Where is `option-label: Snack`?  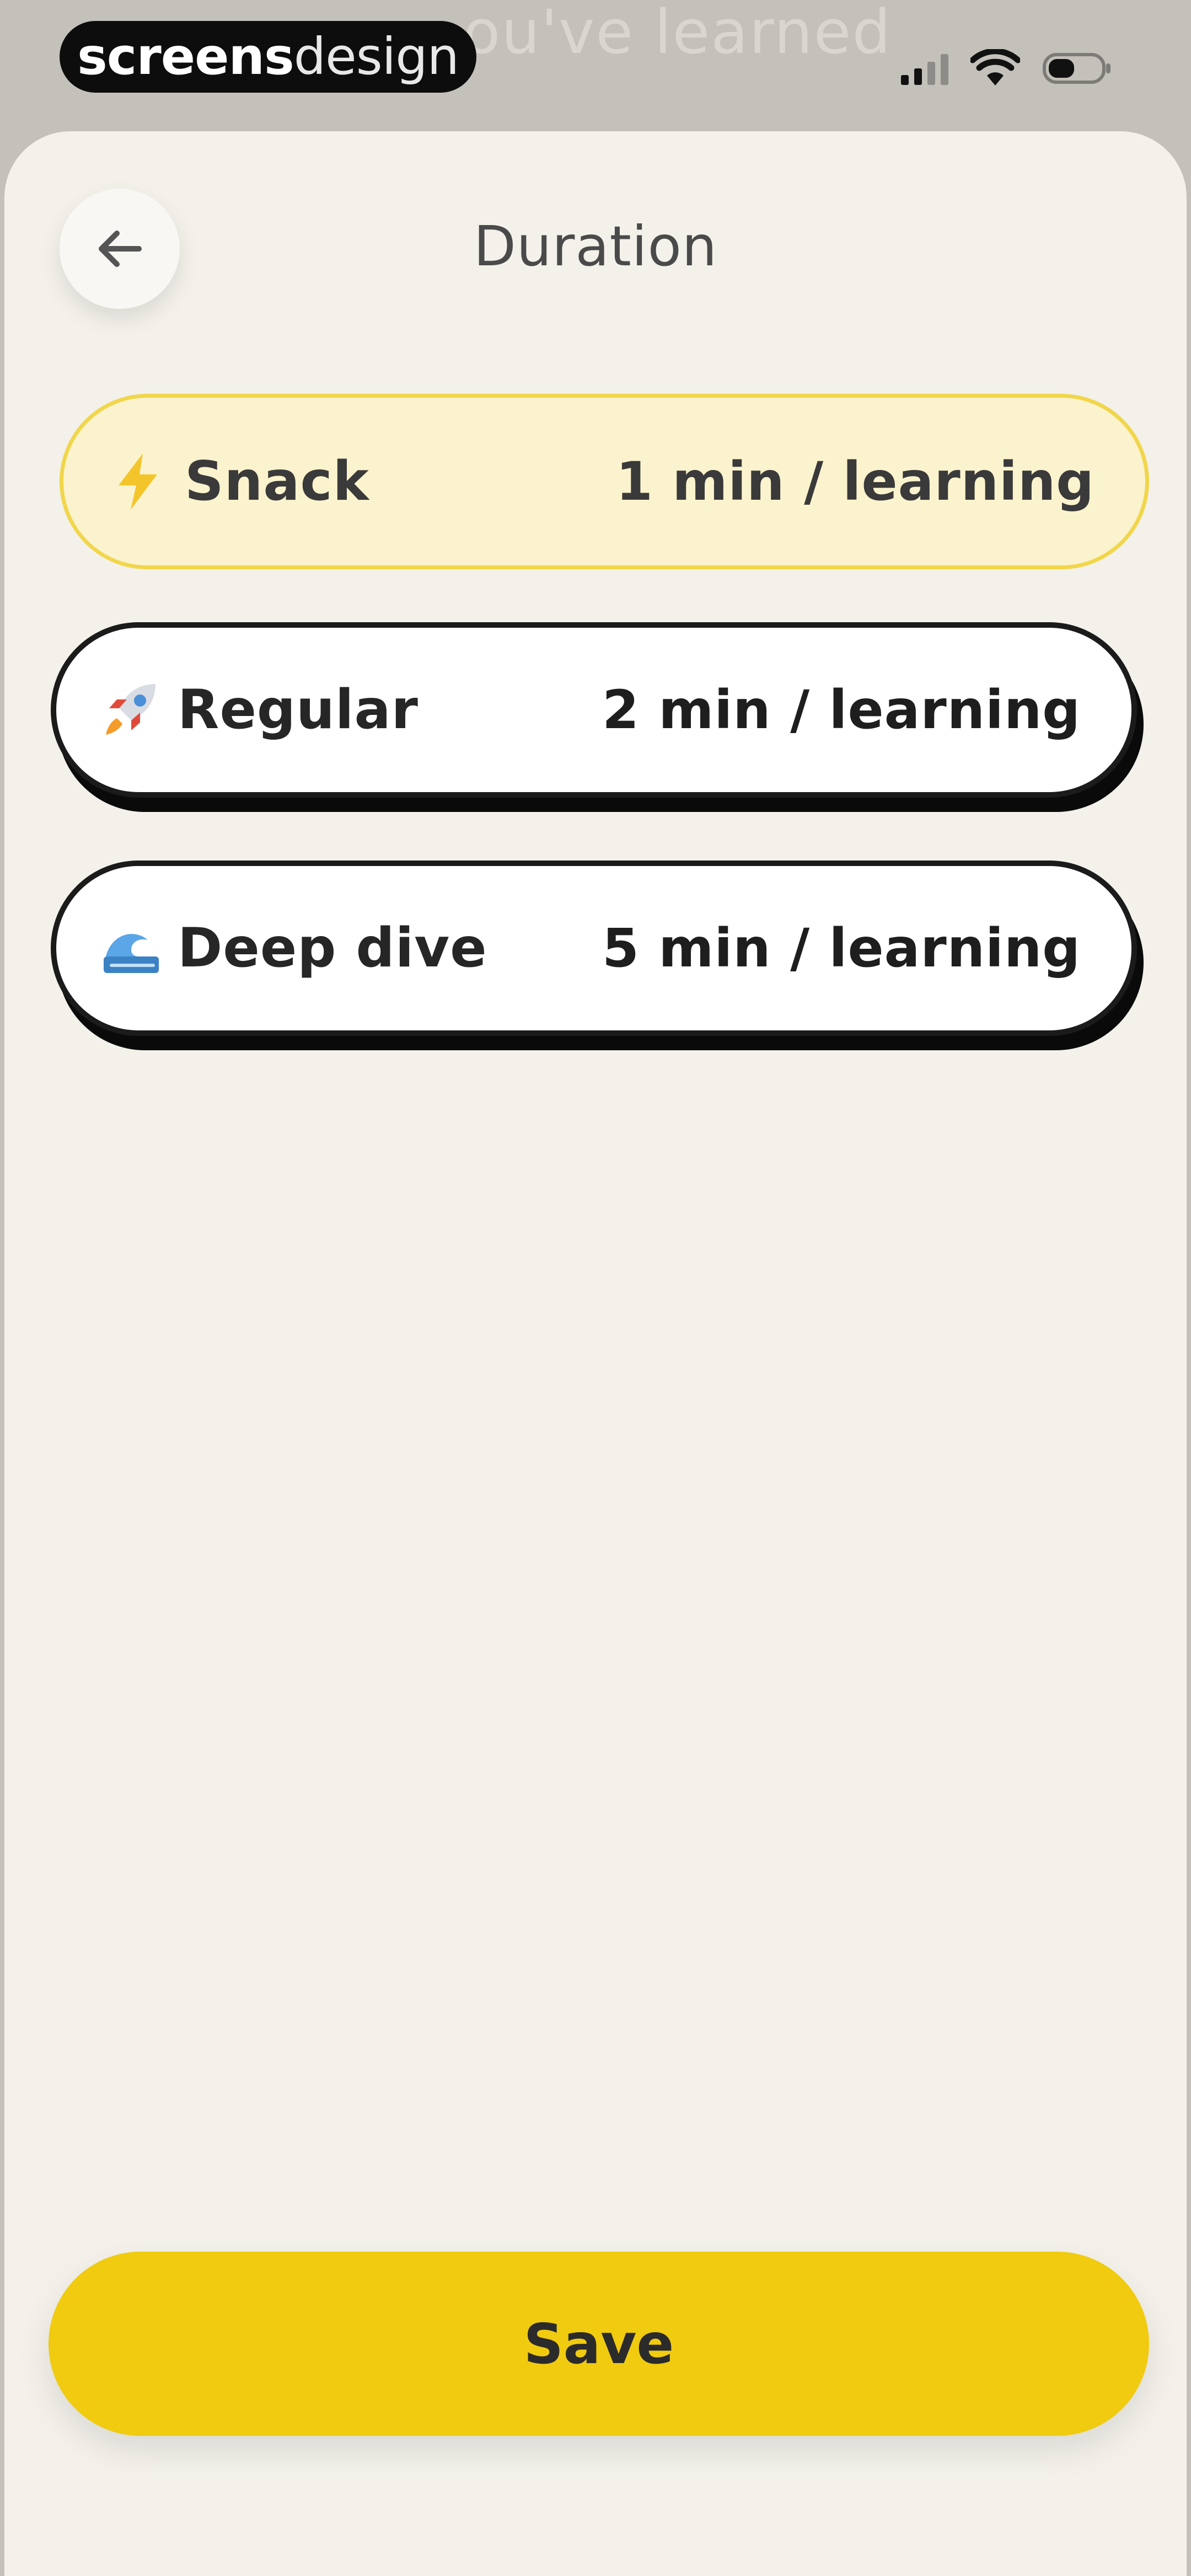
option-label: Snack is located at coordinates (277, 481).